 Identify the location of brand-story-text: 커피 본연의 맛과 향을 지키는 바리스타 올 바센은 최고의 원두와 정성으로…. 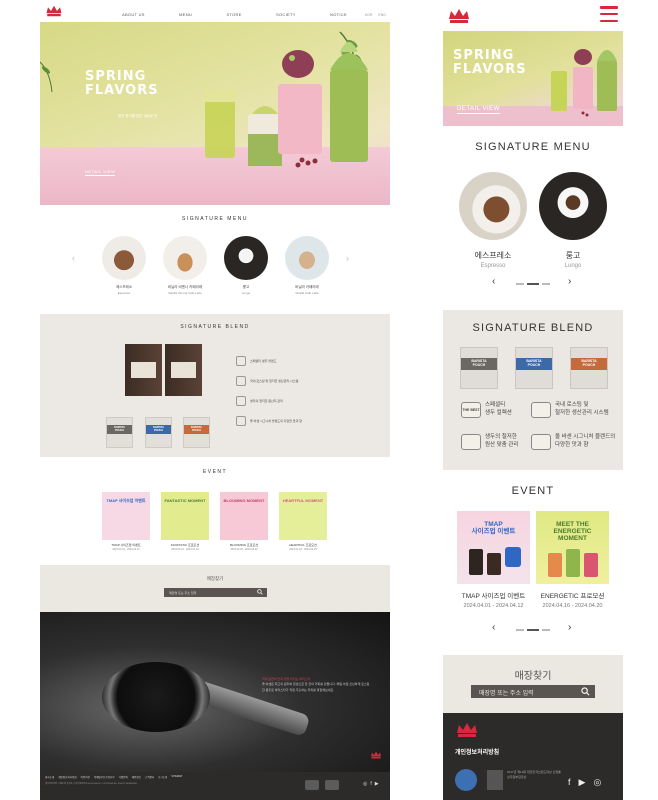
(316, 684).